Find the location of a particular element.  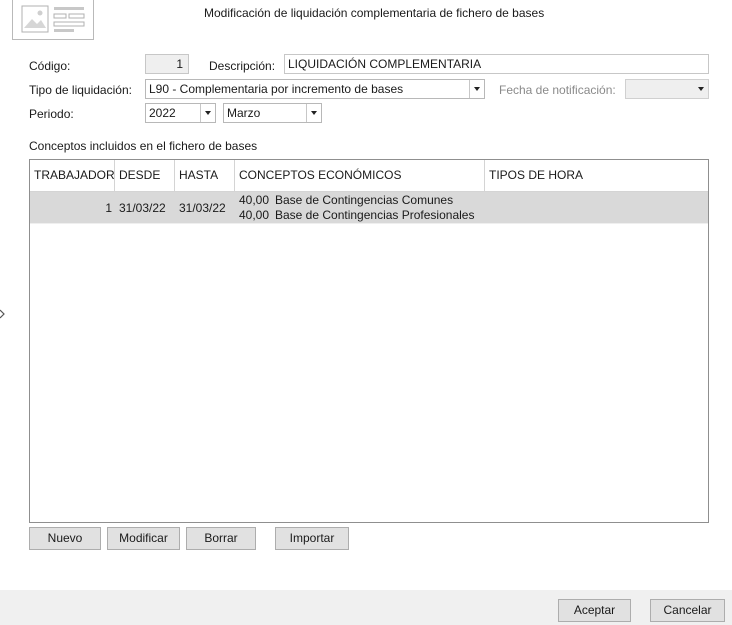

codigo-field: 1 is located at coordinates (167, 64).